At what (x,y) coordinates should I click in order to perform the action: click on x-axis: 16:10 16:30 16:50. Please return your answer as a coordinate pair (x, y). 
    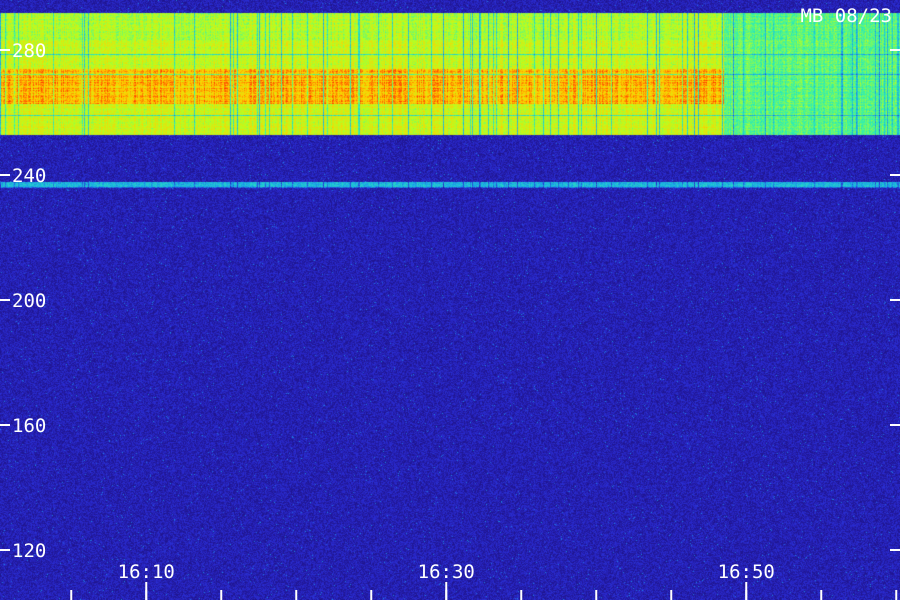
    Looking at the image, I should click on (484, 580).